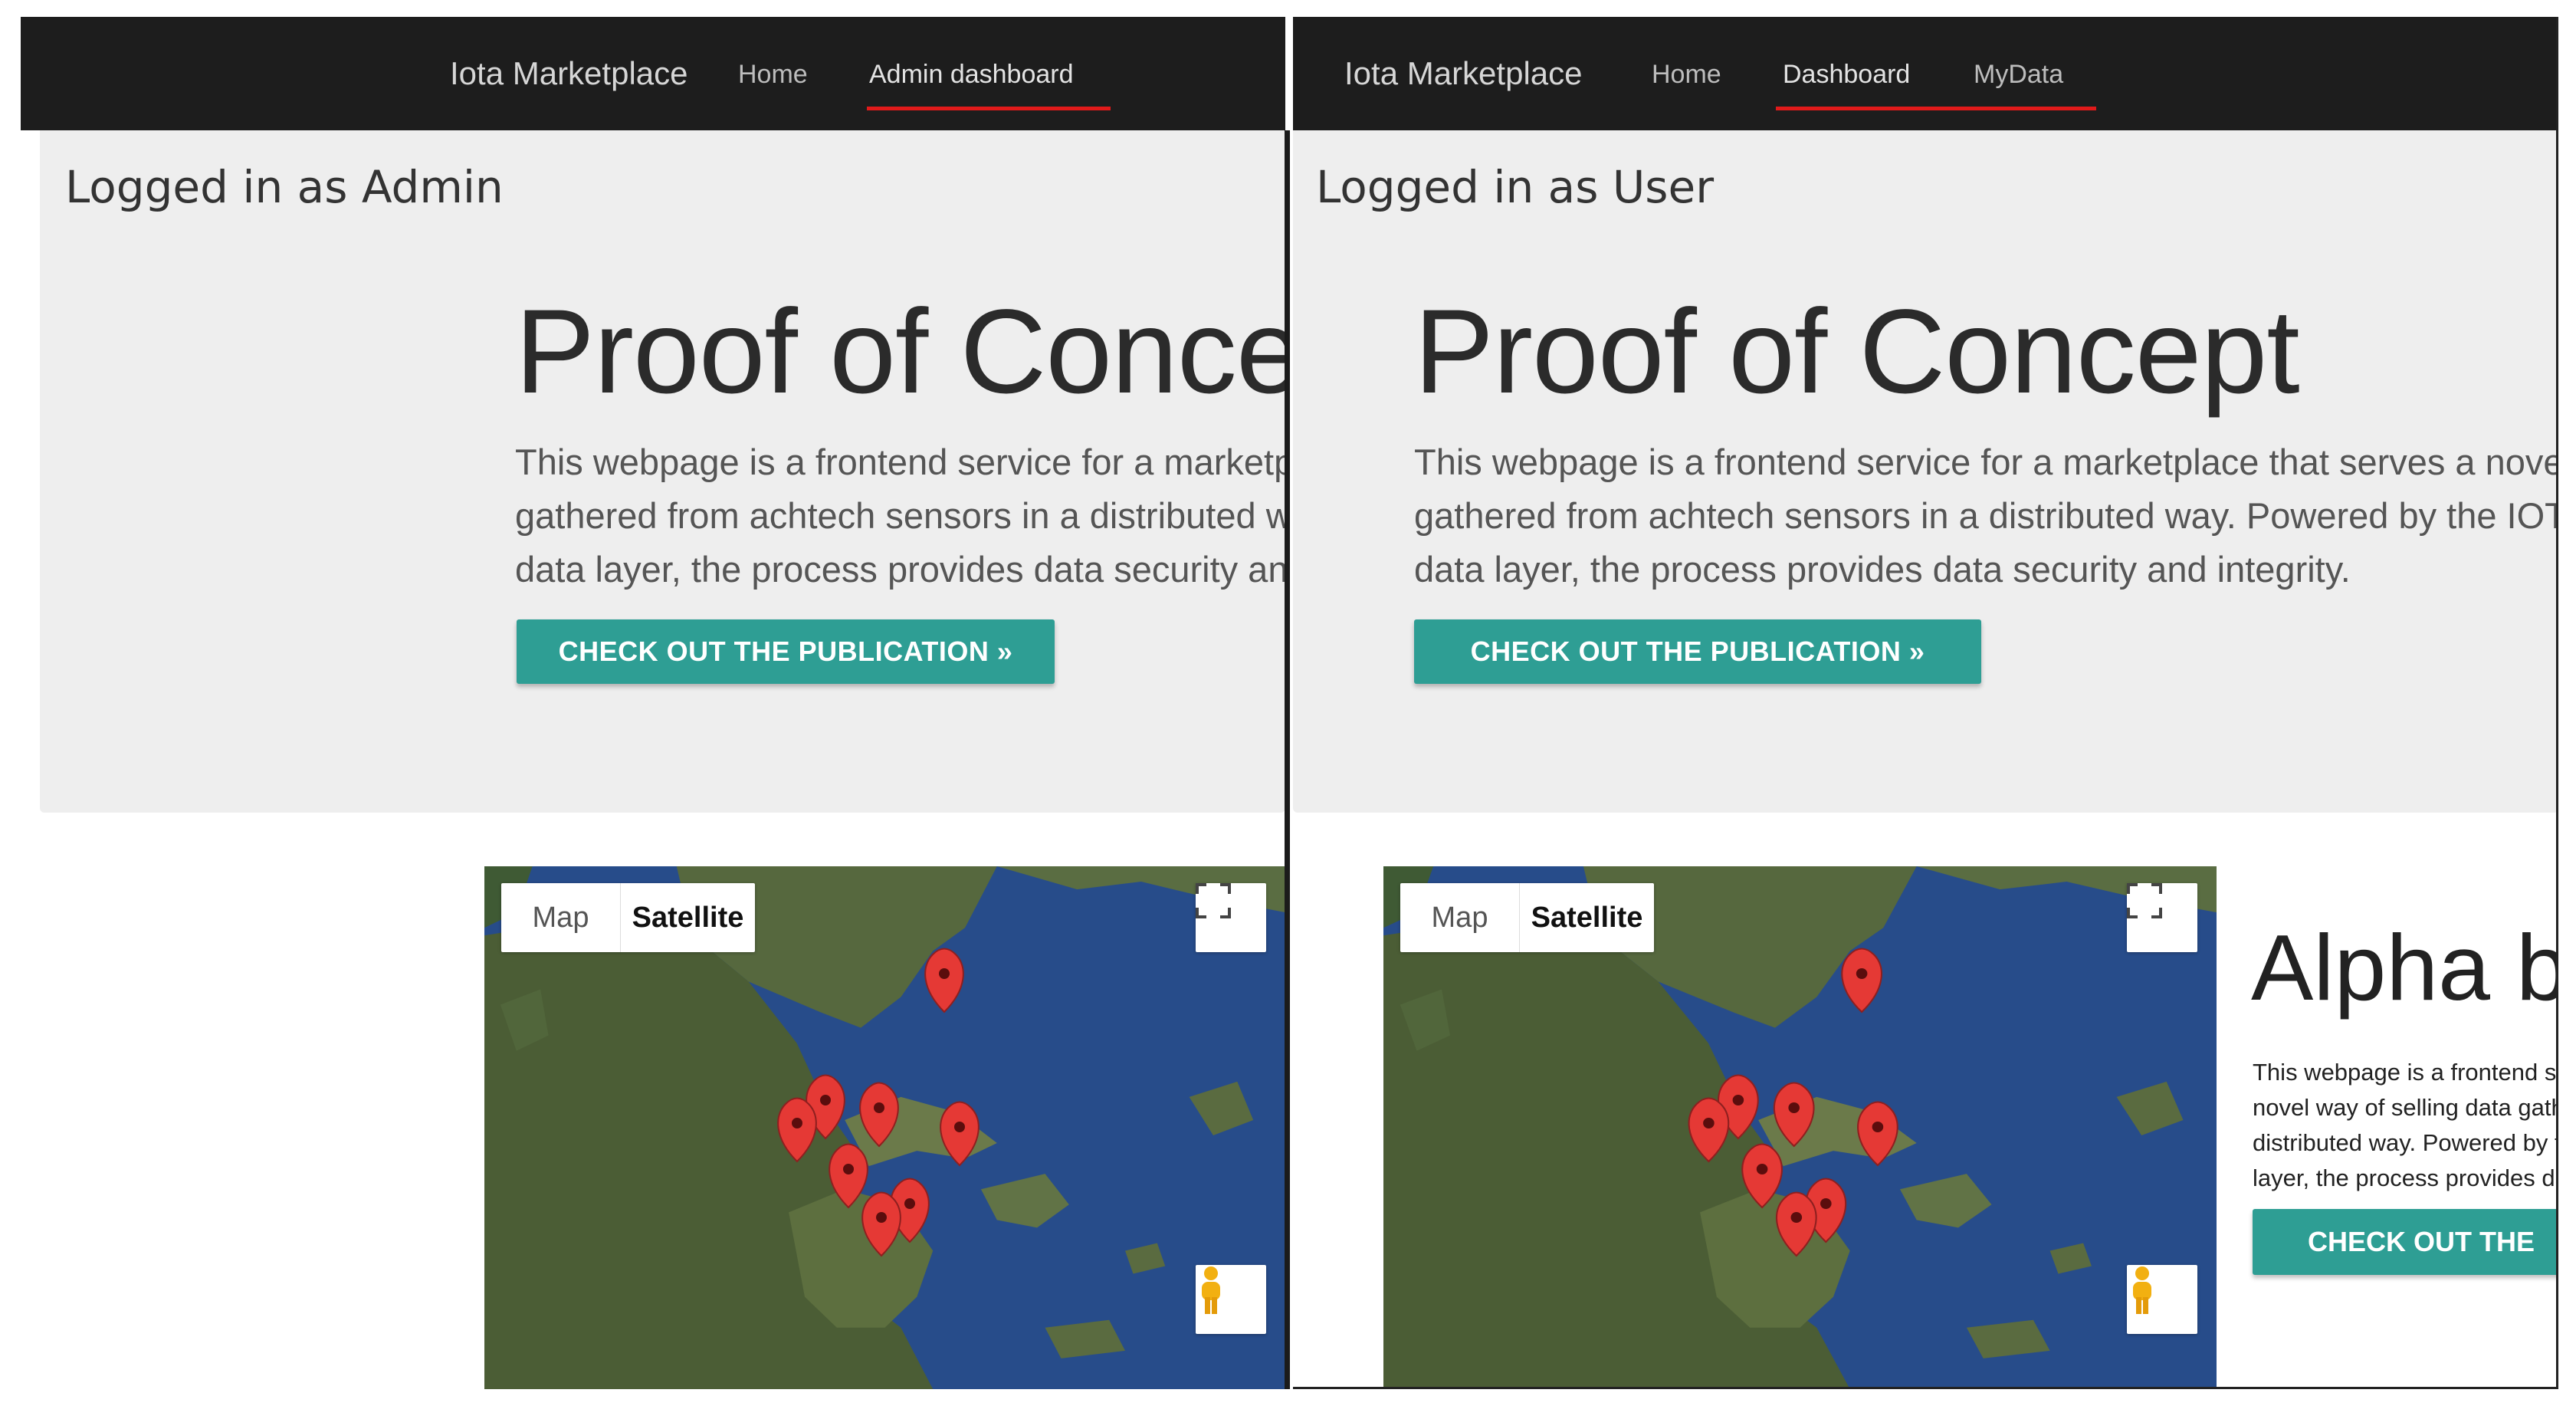 This screenshot has width=2576, height=1406. I want to click on alpha-check-publication-button: CHECK OUT THE, so click(2404, 1242).